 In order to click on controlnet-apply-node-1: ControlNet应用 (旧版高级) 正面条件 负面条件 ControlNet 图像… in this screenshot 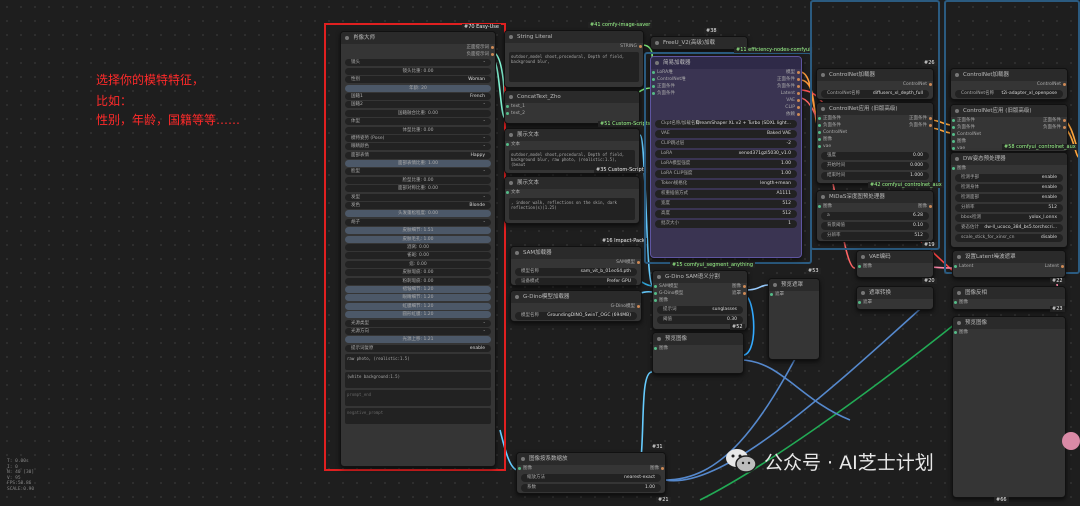, I will do `click(875, 143)`.